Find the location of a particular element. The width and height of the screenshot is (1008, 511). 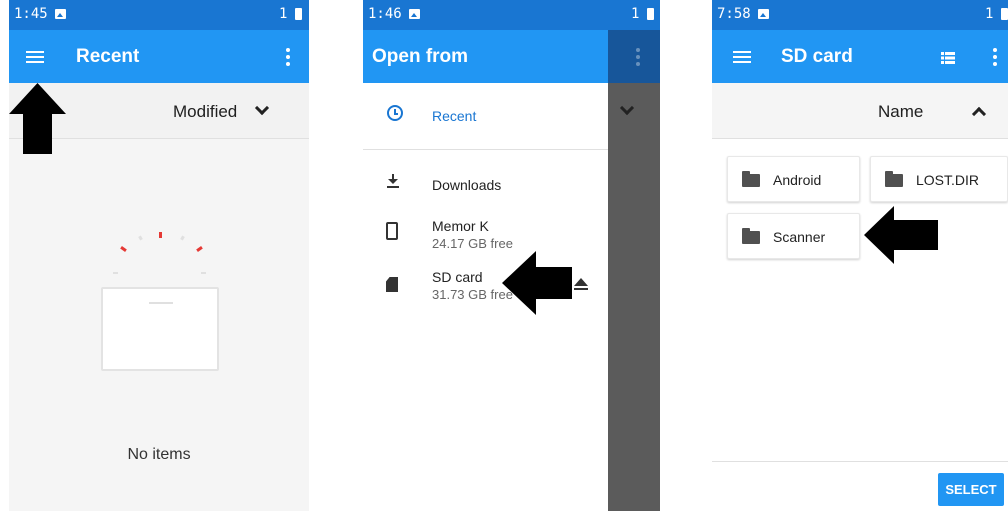

sort-label: Name is located at coordinates (901, 111).